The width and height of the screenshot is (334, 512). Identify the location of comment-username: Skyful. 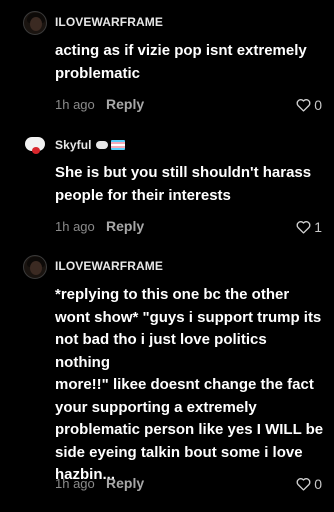
(90, 145).